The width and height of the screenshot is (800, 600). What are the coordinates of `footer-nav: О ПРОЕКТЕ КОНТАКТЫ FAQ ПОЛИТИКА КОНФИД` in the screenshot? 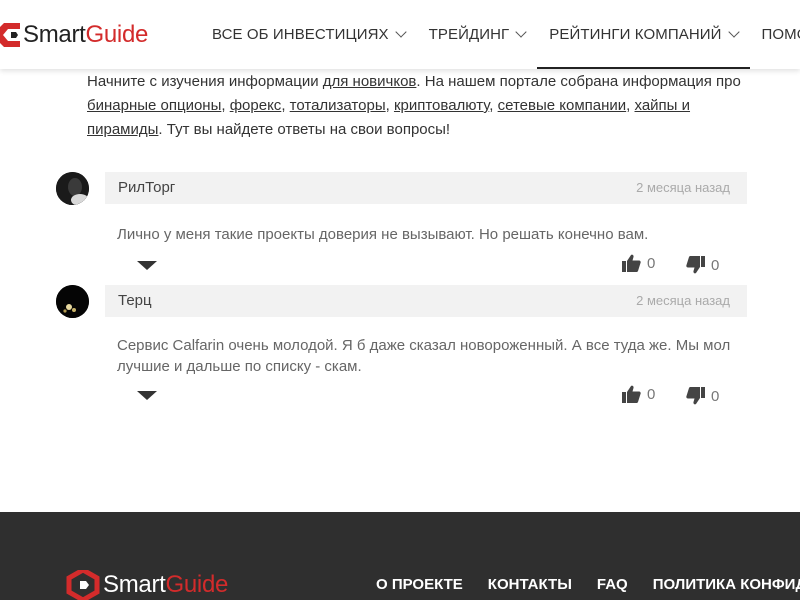 It's located at (588, 584).